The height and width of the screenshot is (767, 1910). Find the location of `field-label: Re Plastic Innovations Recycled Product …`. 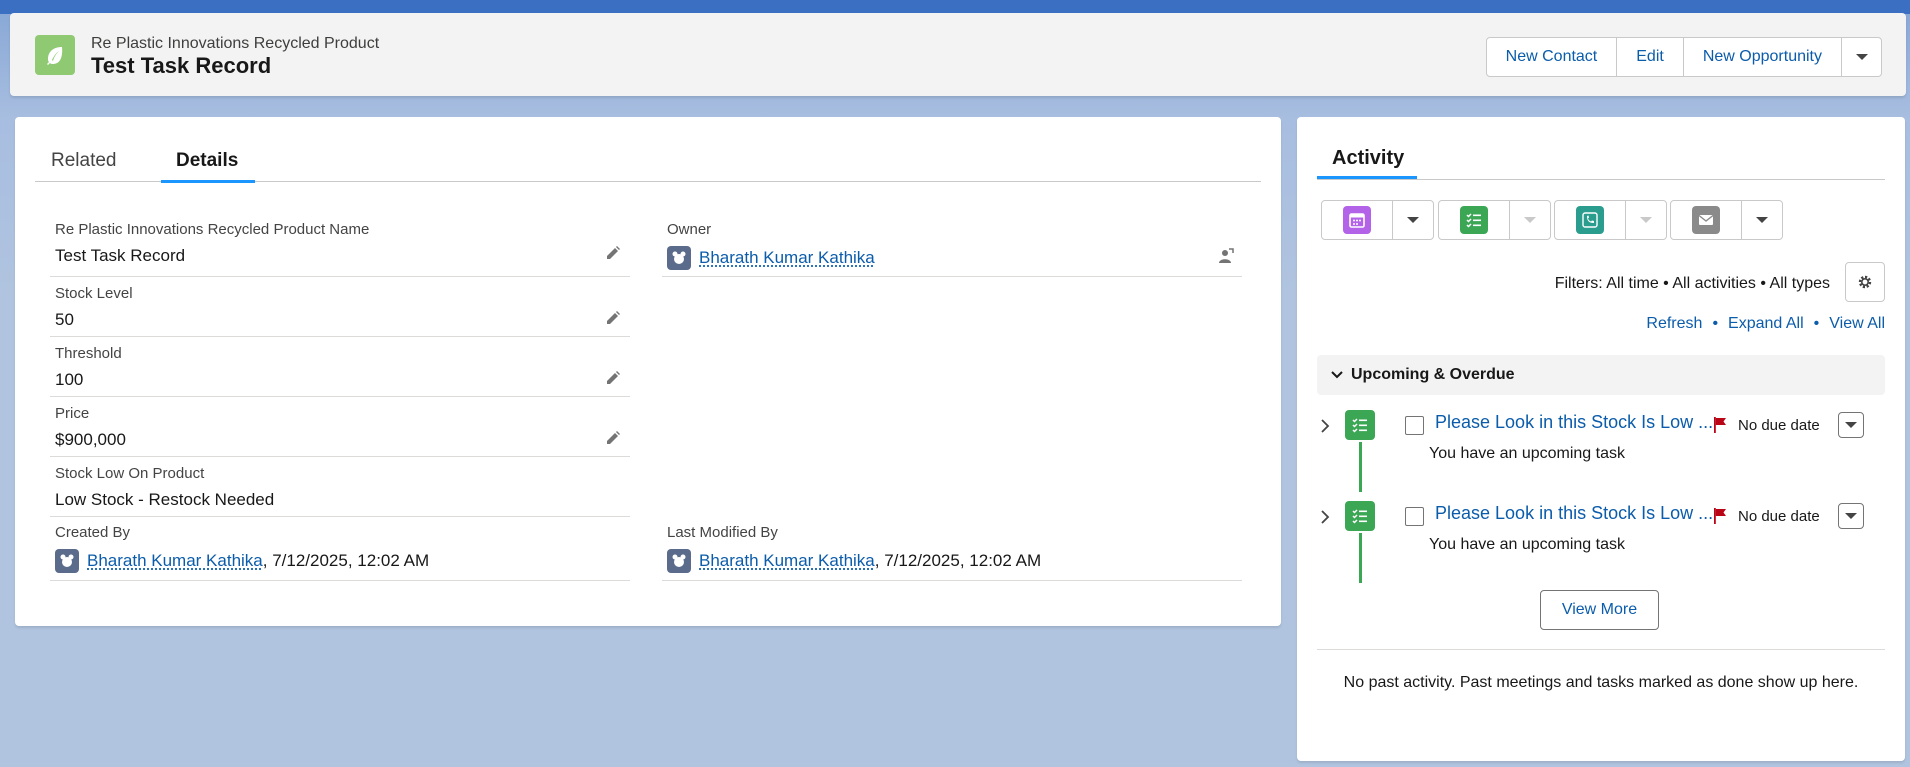

field-label: Re Plastic Innovations Recycled Product … is located at coordinates (212, 229).